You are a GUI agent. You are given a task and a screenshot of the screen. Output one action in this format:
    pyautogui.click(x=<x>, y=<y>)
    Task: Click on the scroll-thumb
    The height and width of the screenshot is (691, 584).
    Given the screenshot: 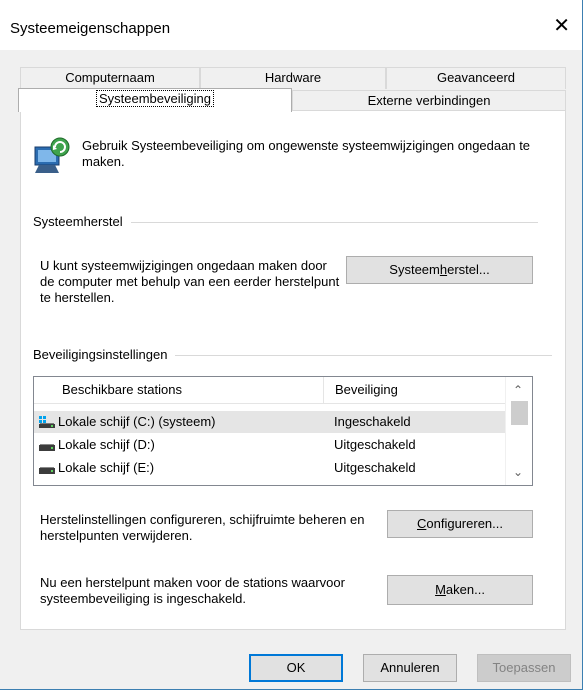 What is the action you would take?
    pyautogui.click(x=519, y=413)
    